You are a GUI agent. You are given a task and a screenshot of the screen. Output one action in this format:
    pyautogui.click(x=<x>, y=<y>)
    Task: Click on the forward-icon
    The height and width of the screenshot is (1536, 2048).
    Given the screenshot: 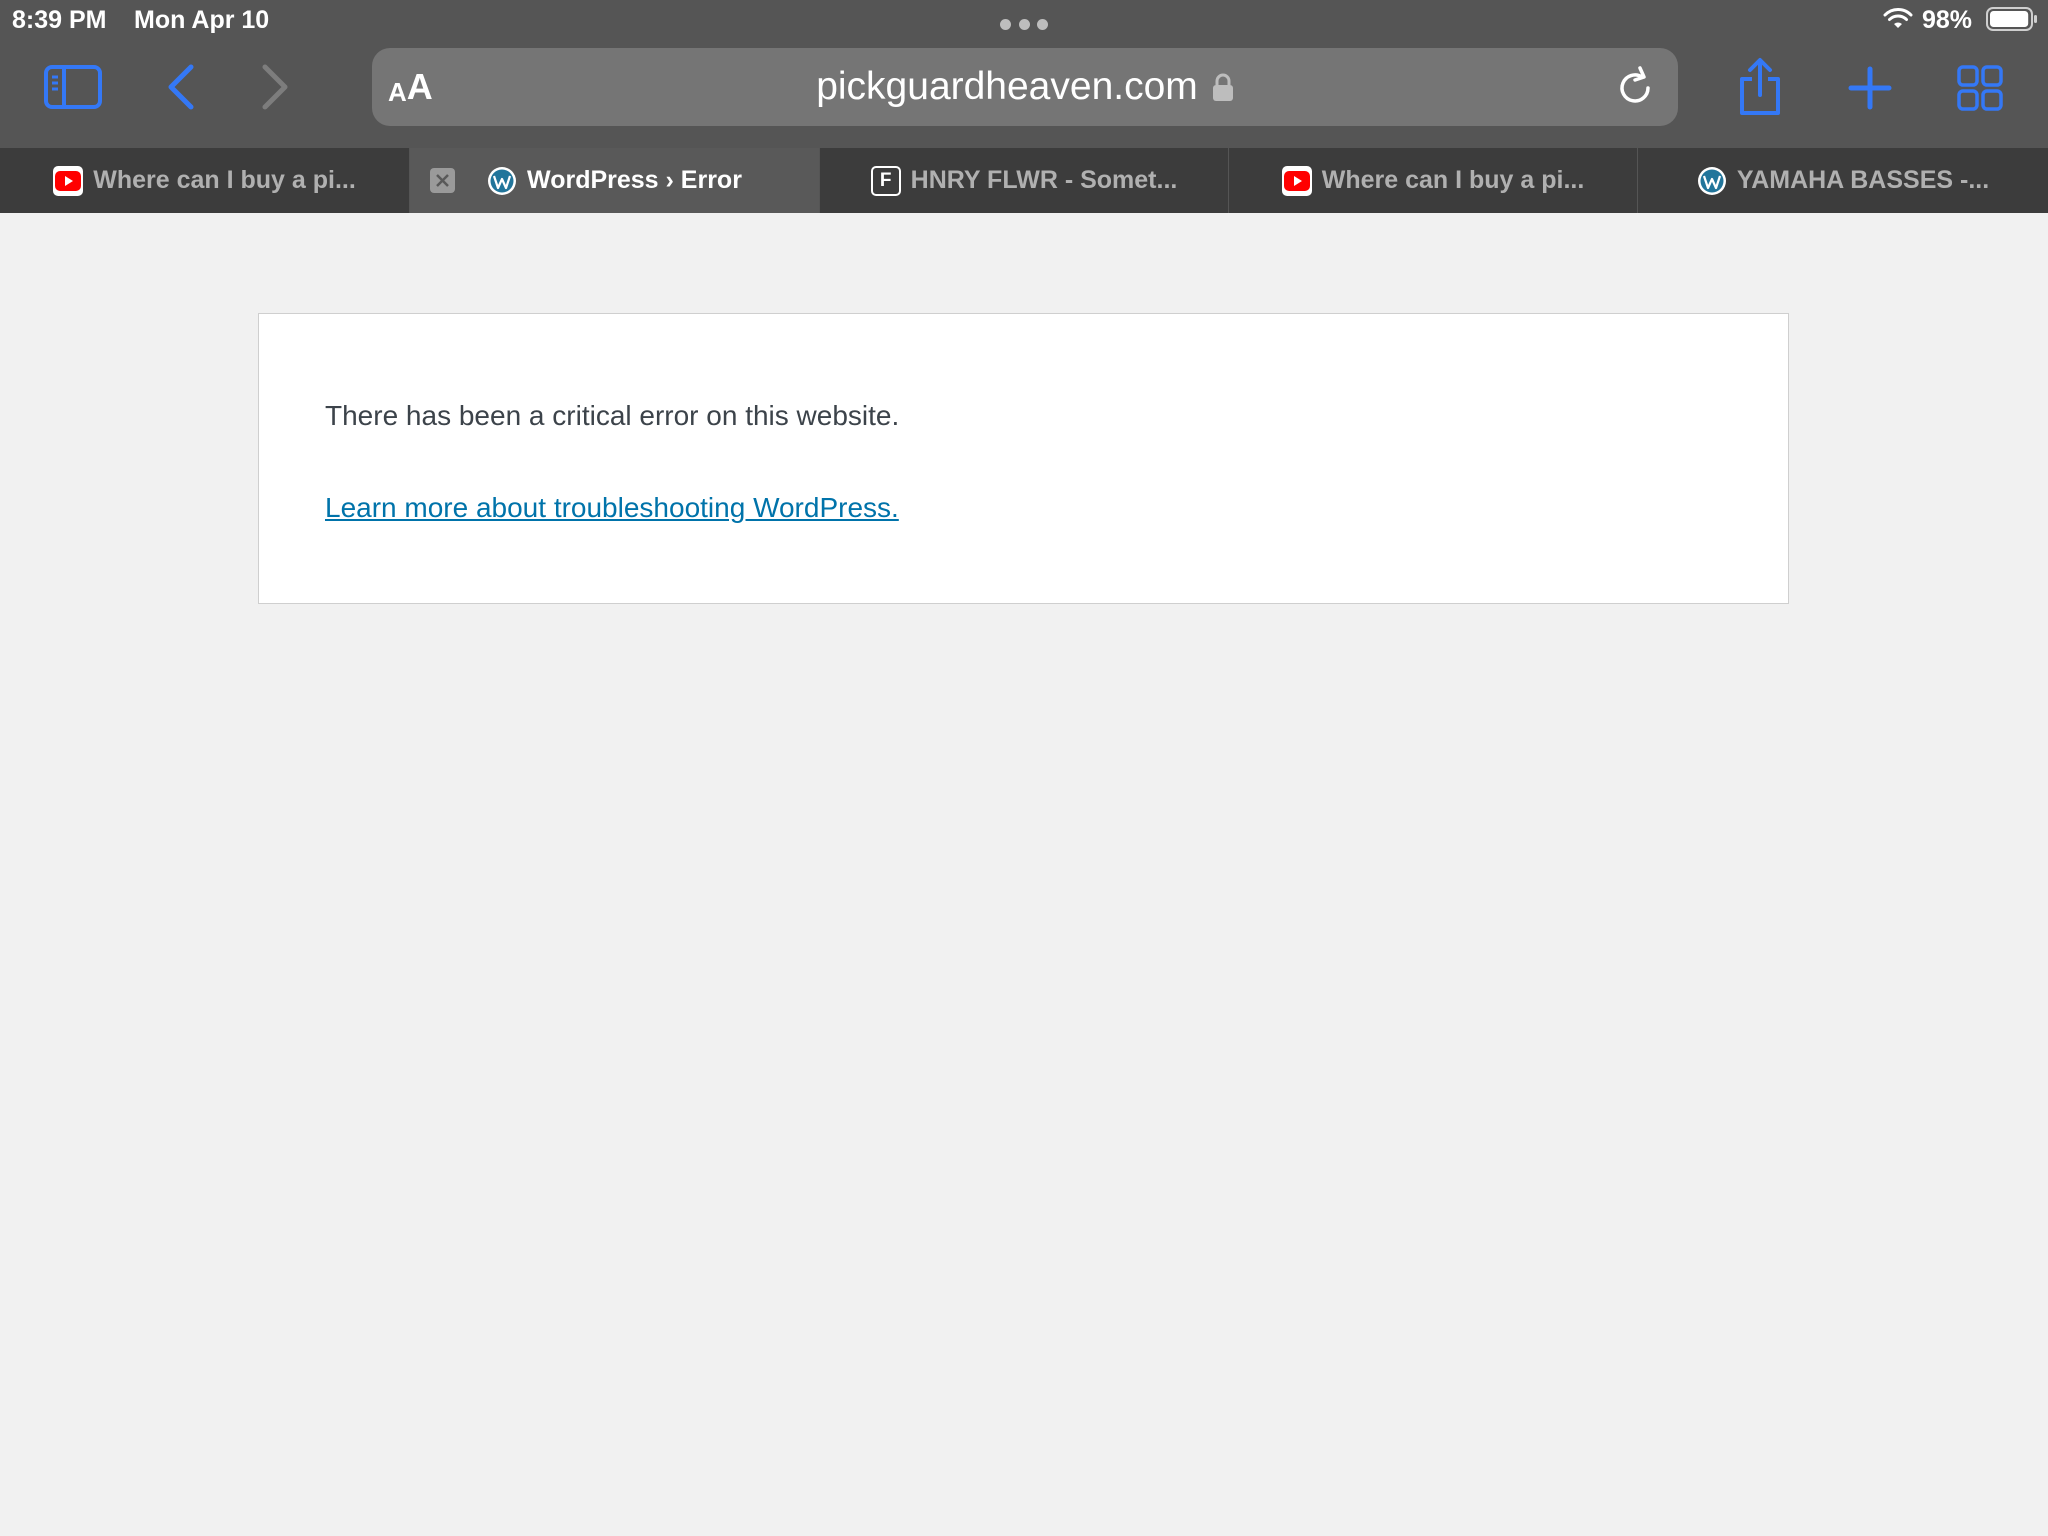 What is the action you would take?
    pyautogui.click(x=275, y=87)
    